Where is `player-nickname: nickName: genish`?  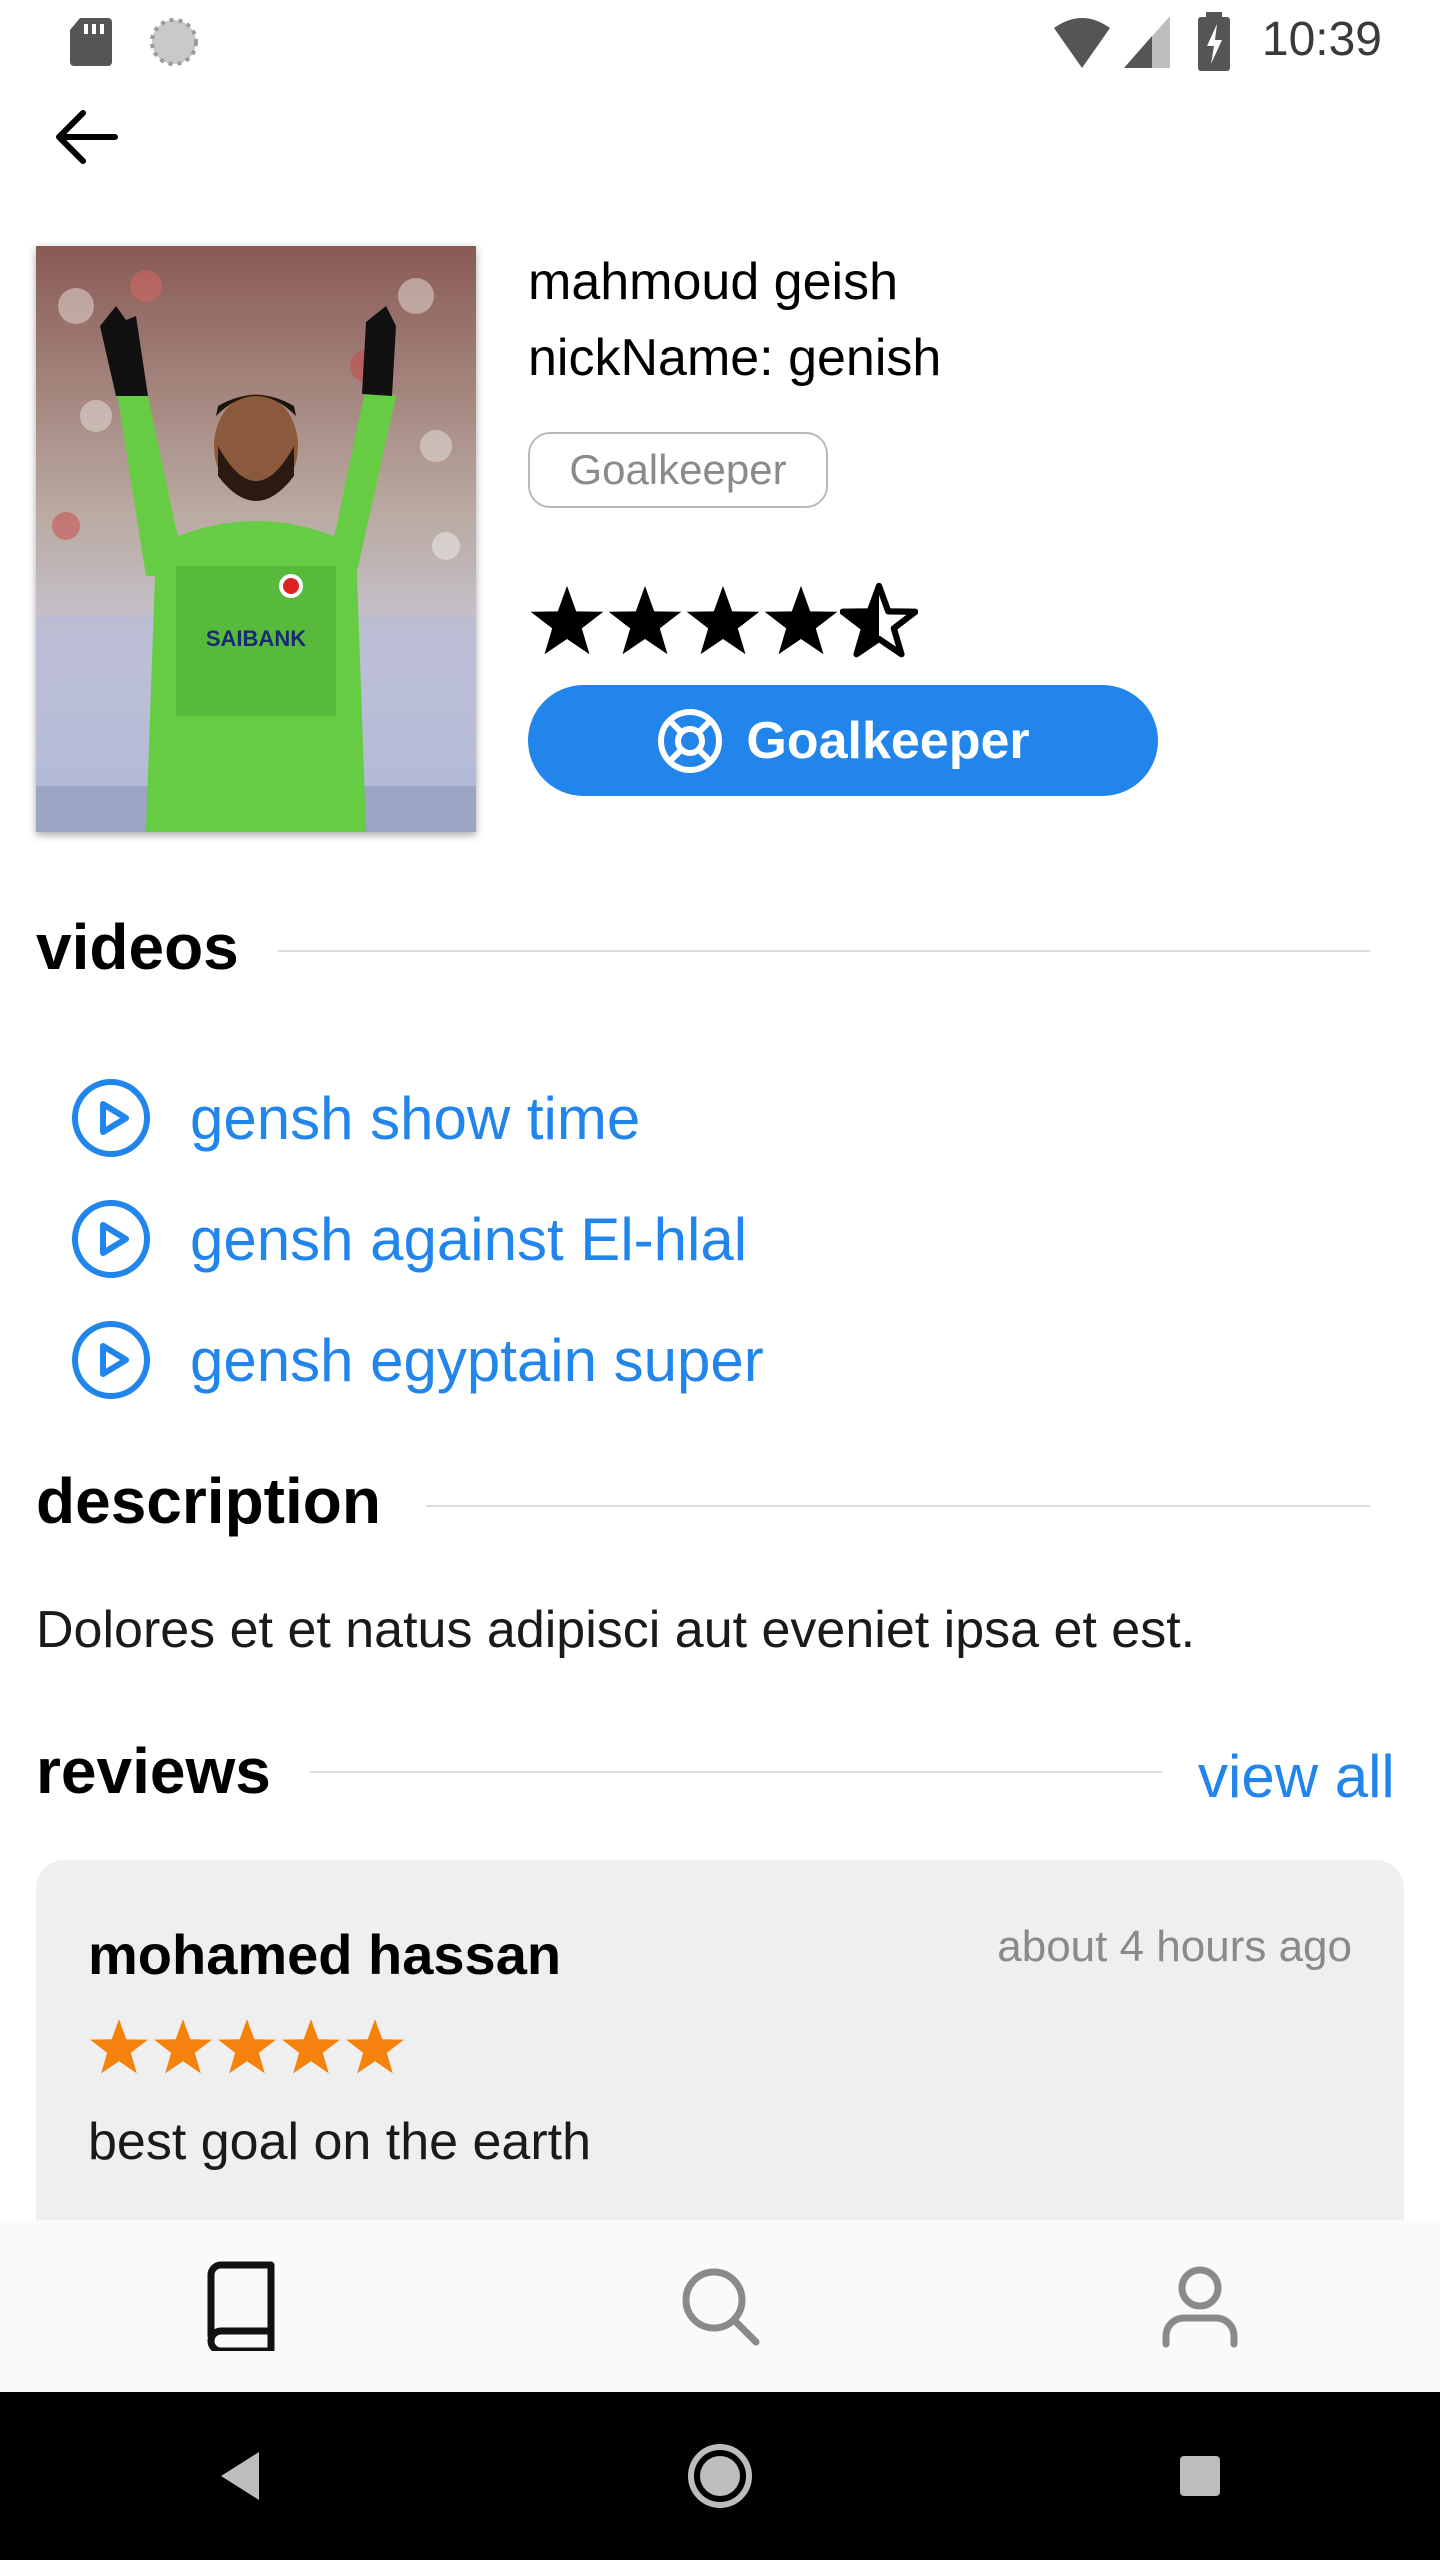
player-nickname: nickName: genish is located at coordinates (735, 358).